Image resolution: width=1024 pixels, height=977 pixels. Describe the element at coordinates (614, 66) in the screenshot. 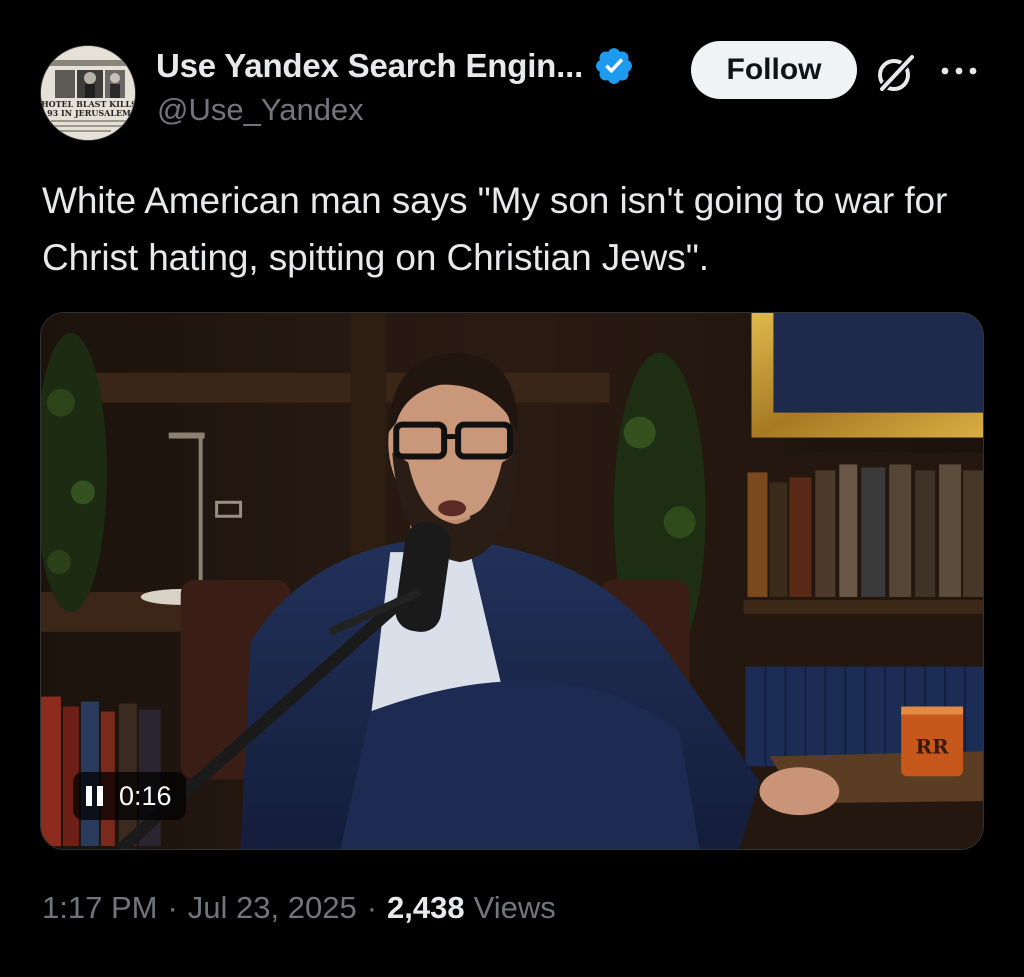

I see `verified-badge-icon` at that location.